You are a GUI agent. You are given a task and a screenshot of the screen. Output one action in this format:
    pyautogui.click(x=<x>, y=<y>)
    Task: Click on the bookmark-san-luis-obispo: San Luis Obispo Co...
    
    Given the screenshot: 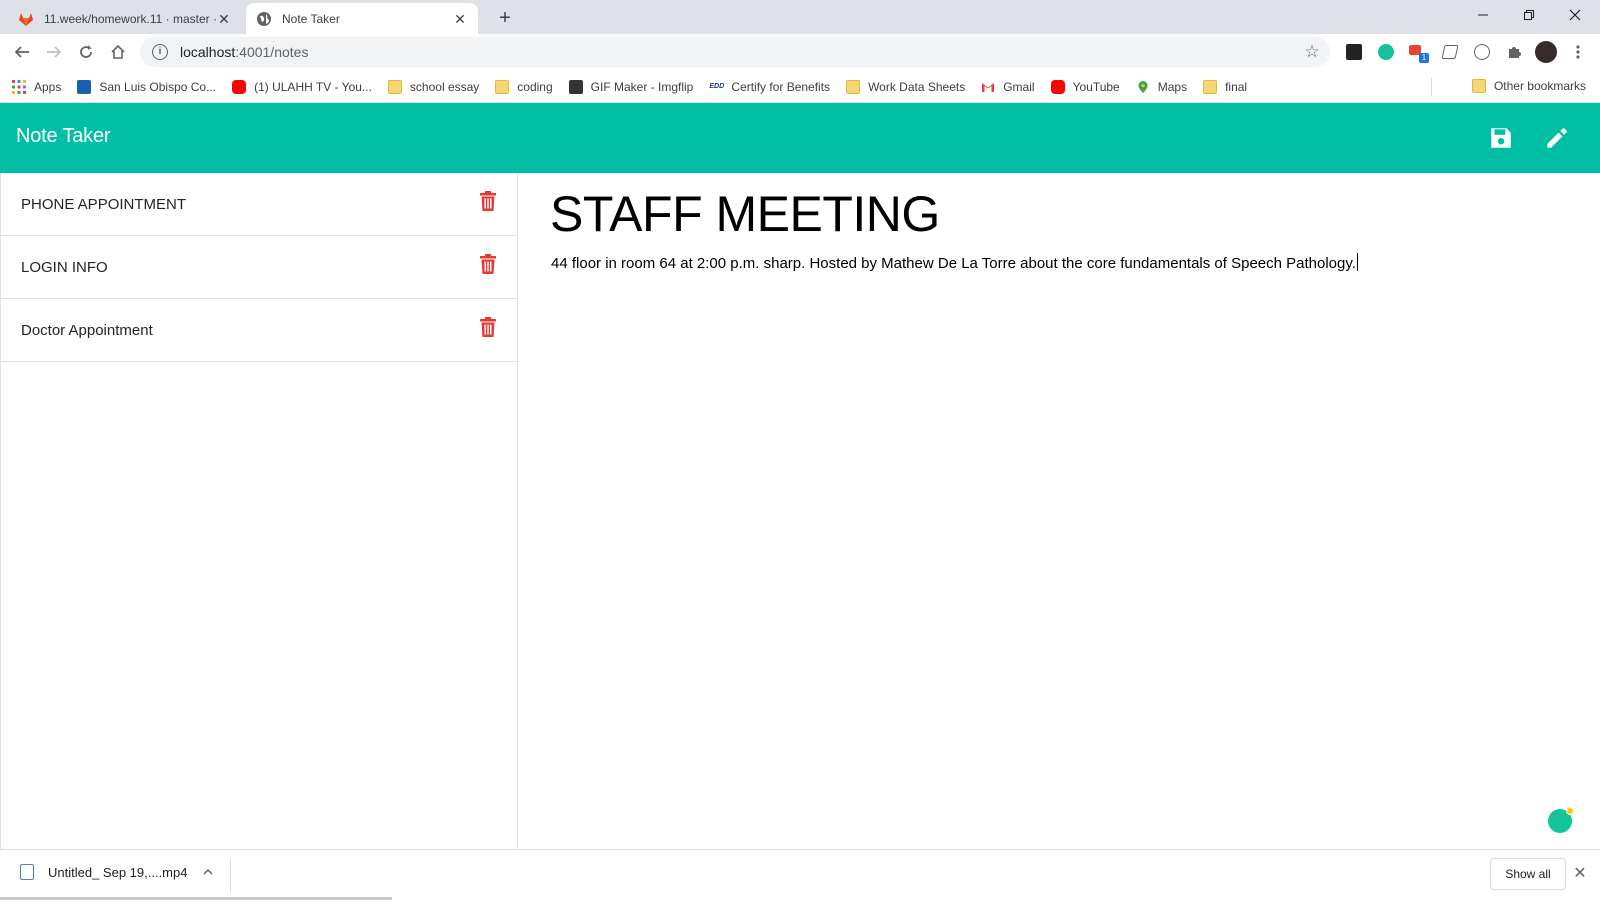 What is the action you would take?
    pyautogui.click(x=147, y=86)
    